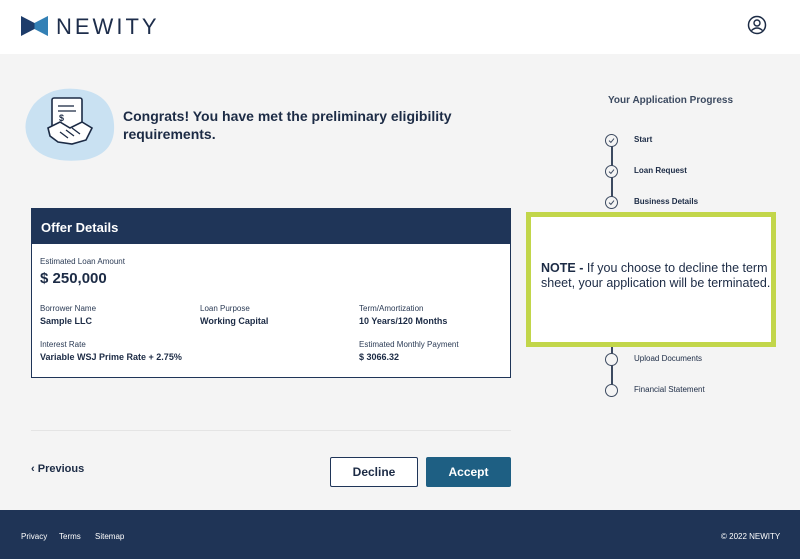 This screenshot has width=800, height=559. Describe the element at coordinates (374, 472) in the screenshot. I see `decline-button: Decline` at that location.